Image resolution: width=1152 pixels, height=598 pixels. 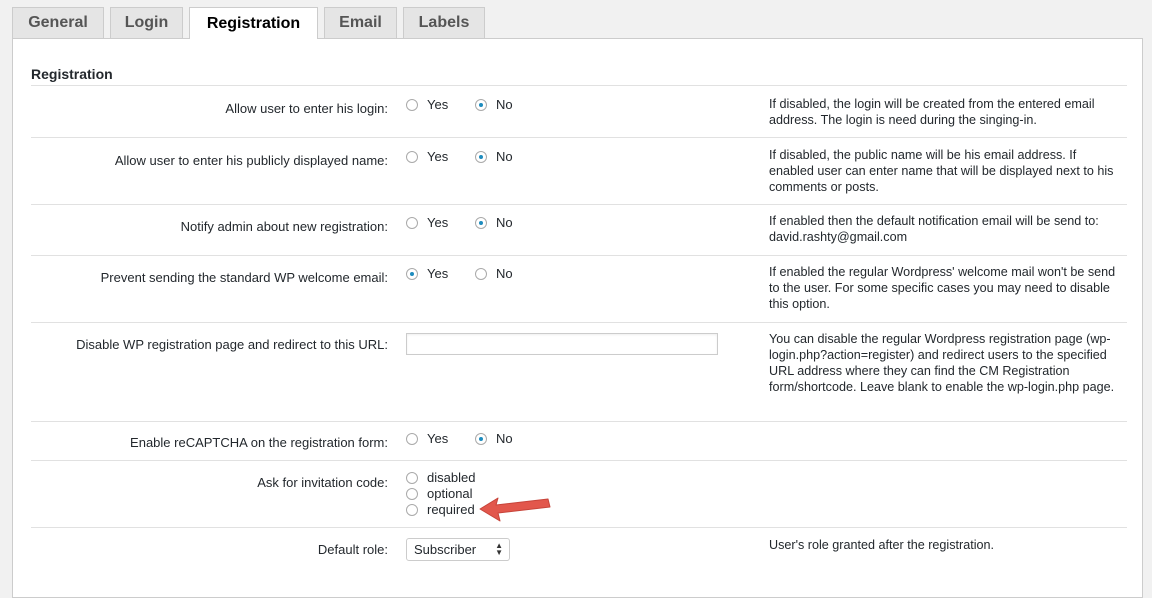 What do you see at coordinates (352, 549) in the screenshot?
I see `setting-label: Default role:` at bounding box center [352, 549].